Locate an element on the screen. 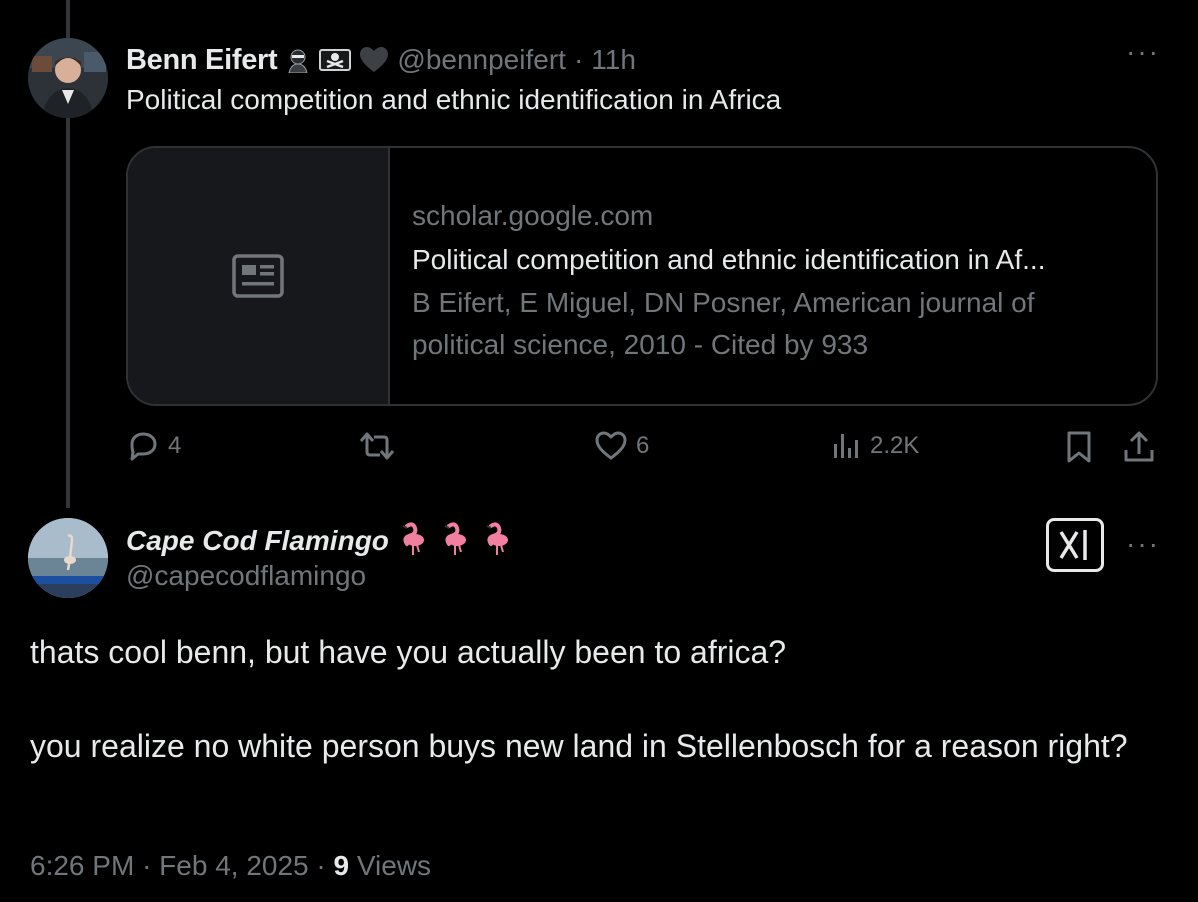 This screenshot has width=1198, height=902. bookmark-icon is located at coordinates (1079, 447).